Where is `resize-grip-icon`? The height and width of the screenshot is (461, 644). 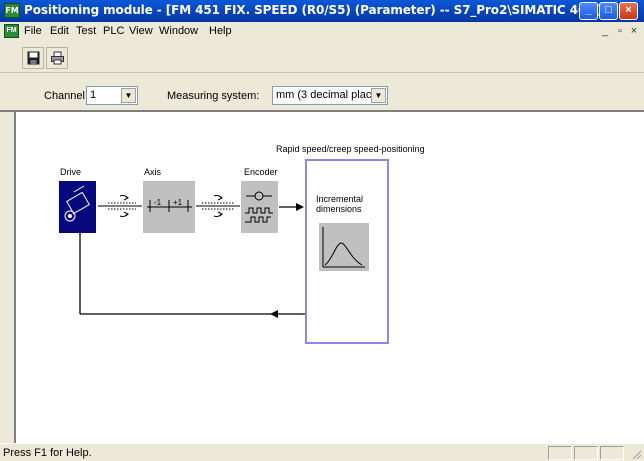 resize-grip-icon is located at coordinates (636, 454).